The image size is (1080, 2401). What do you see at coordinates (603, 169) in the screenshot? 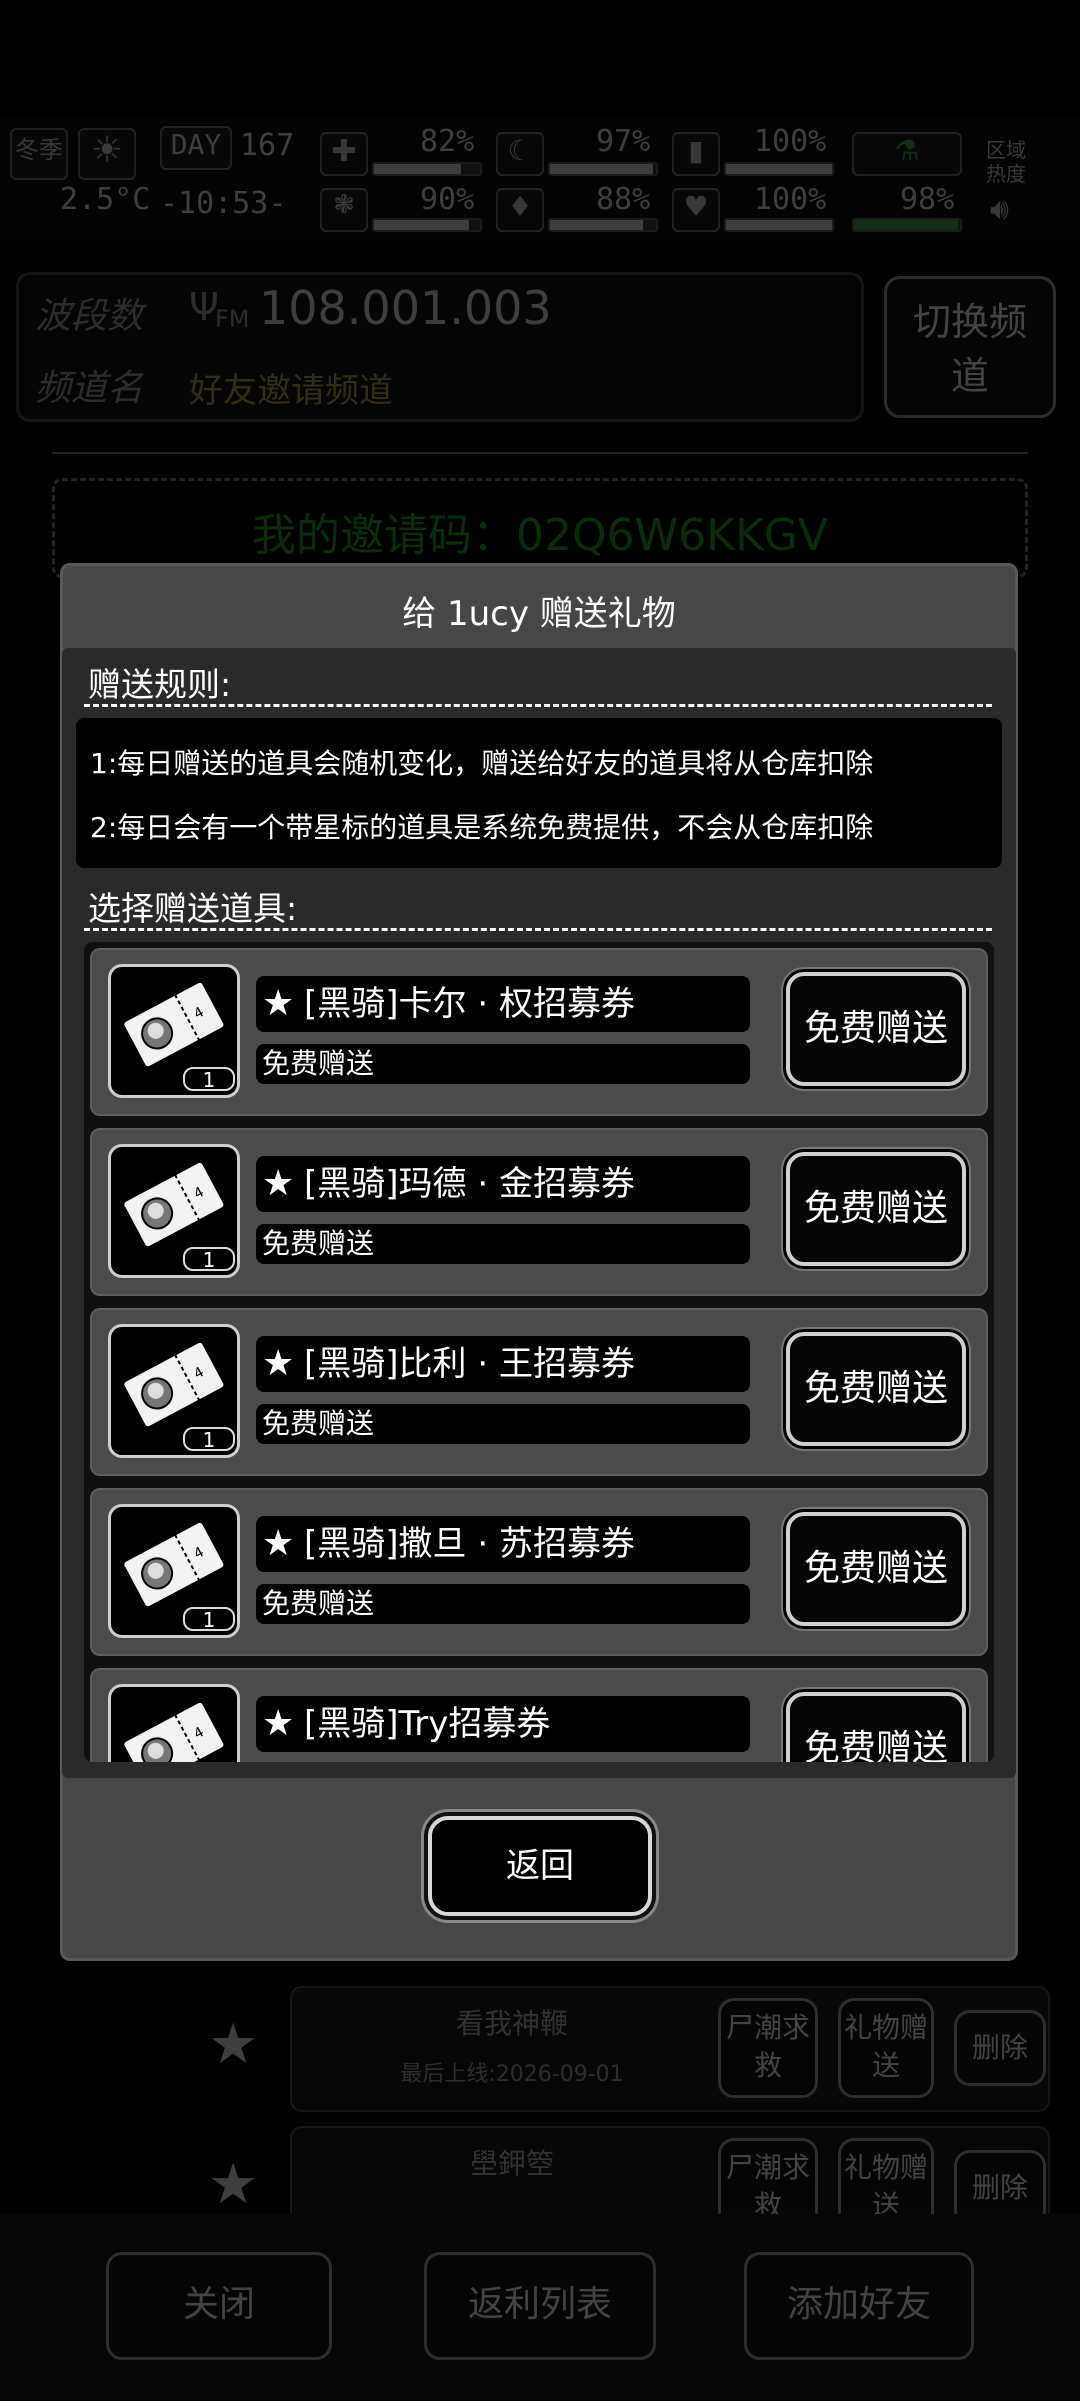
I see `hunger-bar` at bounding box center [603, 169].